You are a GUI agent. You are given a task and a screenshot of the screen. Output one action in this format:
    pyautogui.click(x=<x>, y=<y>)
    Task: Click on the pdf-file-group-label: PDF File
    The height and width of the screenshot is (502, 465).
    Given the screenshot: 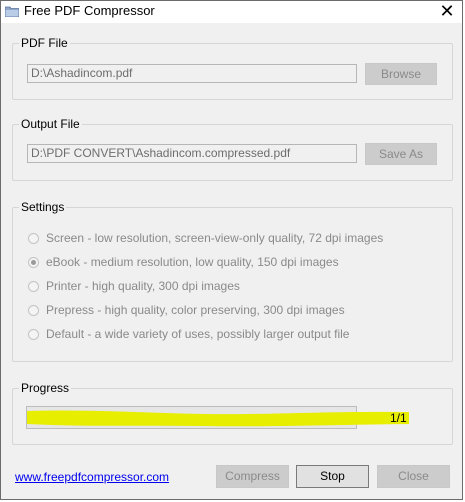 What is the action you would take?
    pyautogui.click(x=44, y=43)
    